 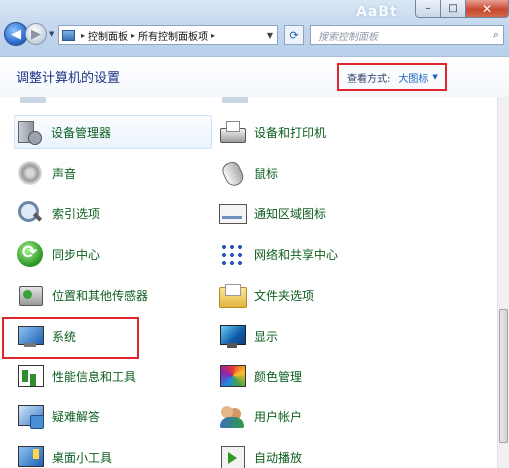 What do you see at coordinates (413, 77) in the screenshot?
I see `view-by-dropdown: 大图标` at bounding box center [413, 77].